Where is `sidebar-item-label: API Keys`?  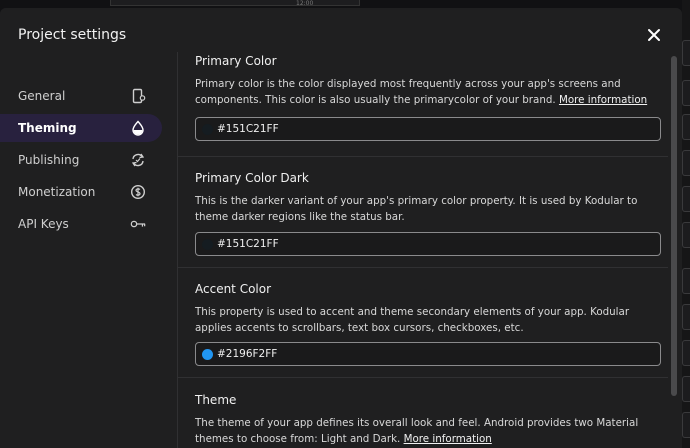 sidebar-item-label: API Keys is located at coordinates (43, 224).